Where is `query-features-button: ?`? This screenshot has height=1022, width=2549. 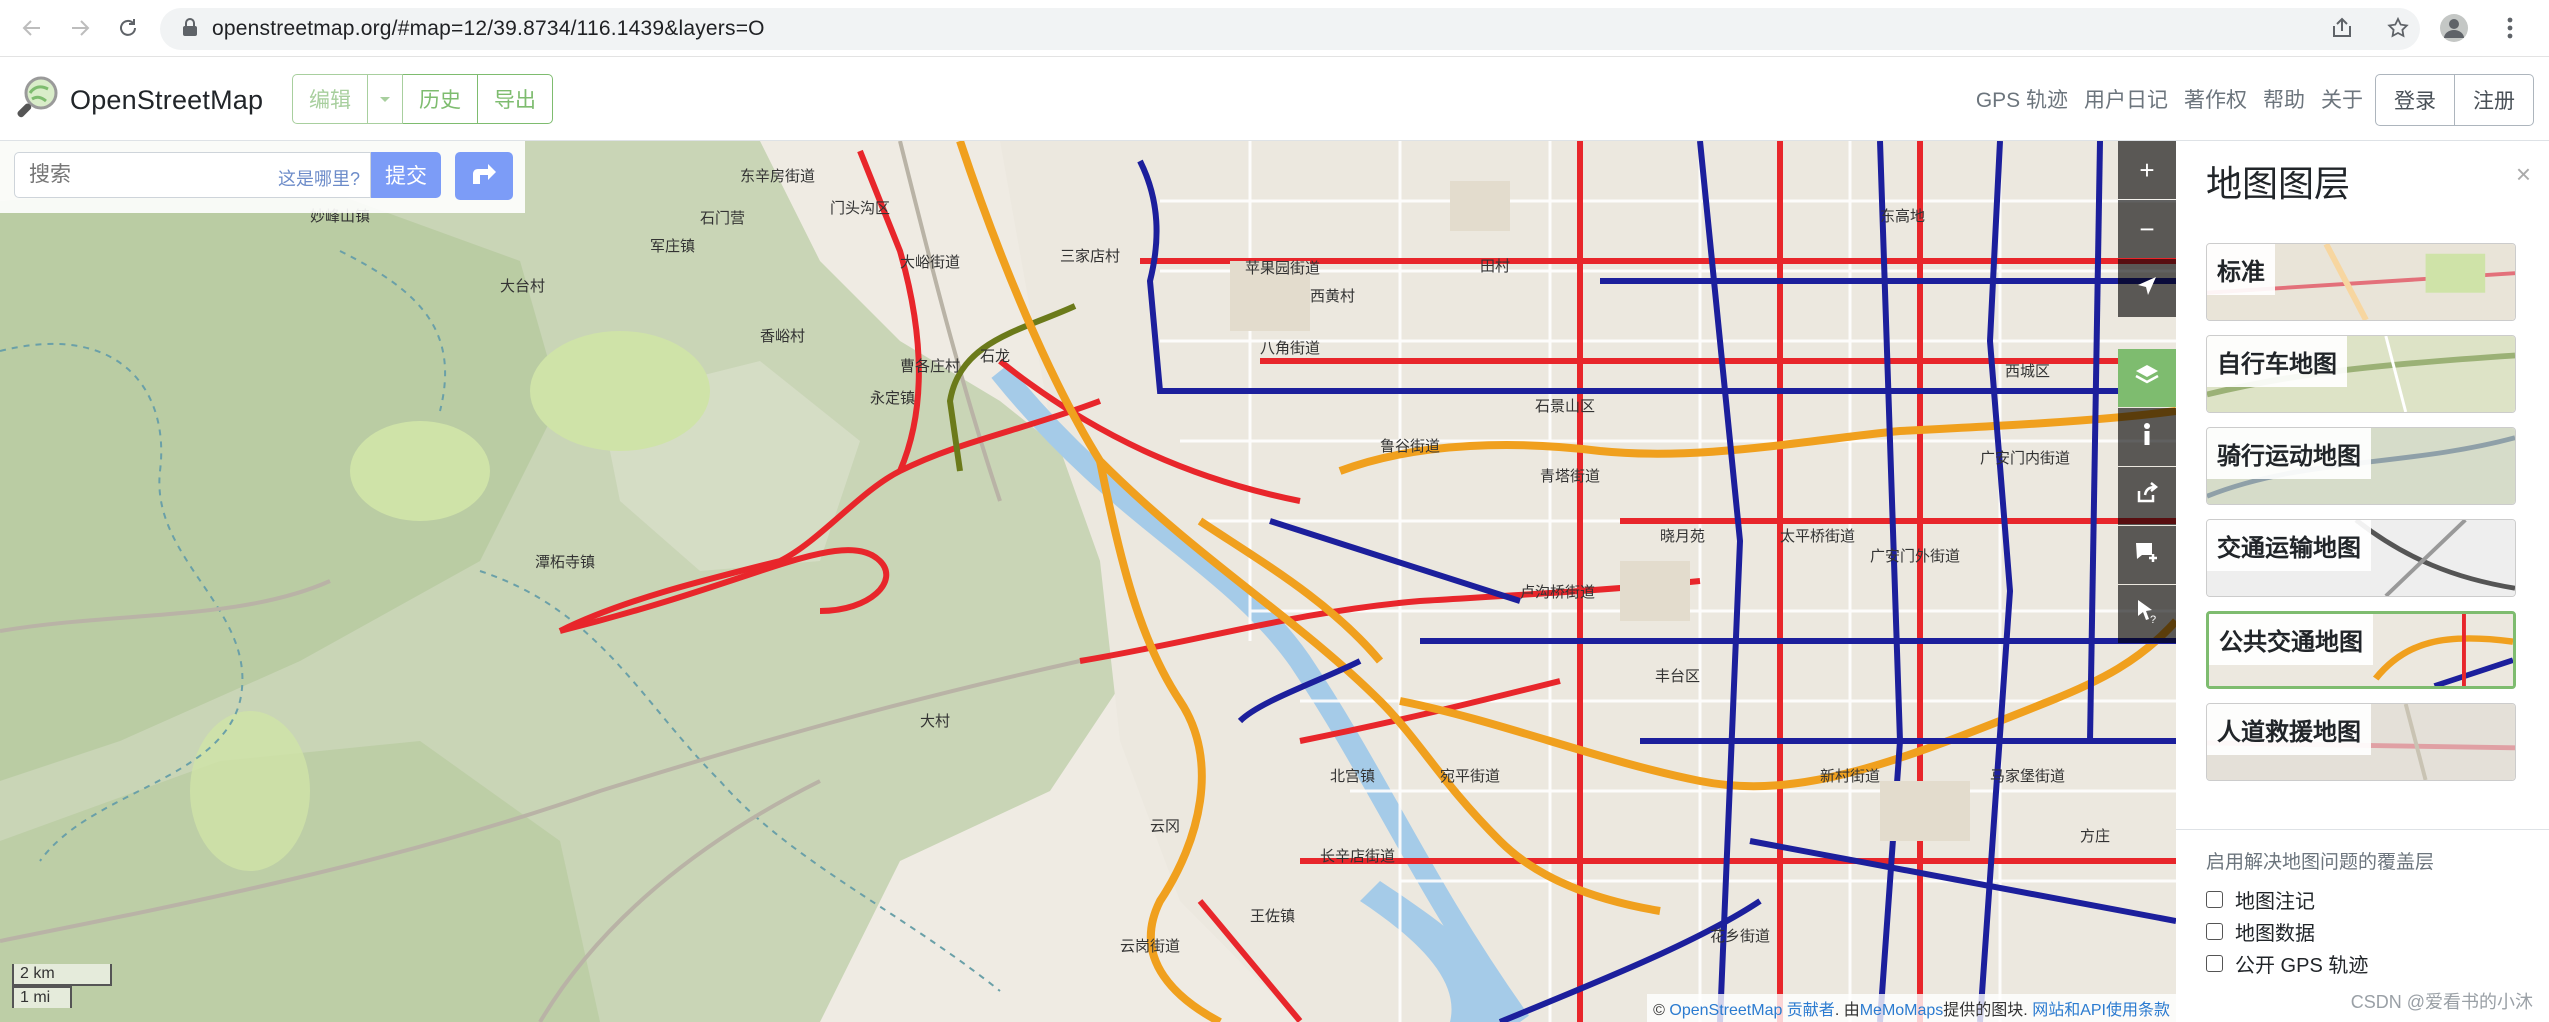
query-features-button: ? is located at coordinates (2147, 614).